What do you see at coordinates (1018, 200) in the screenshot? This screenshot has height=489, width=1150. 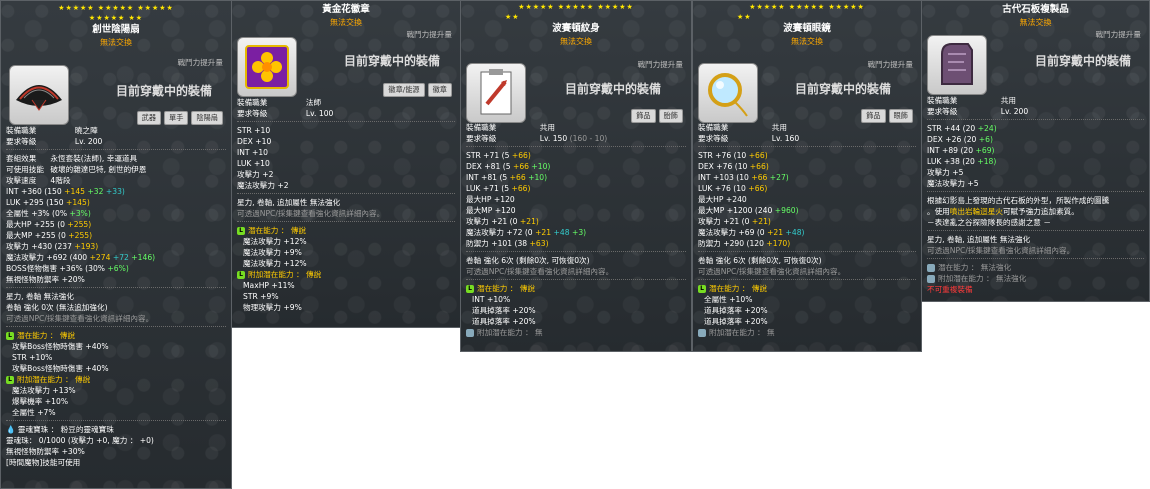 I see `description-1: 根據幻影島上發現的古代石板的外型，所製作成的圖騰` at bounding box center [1018, 200].